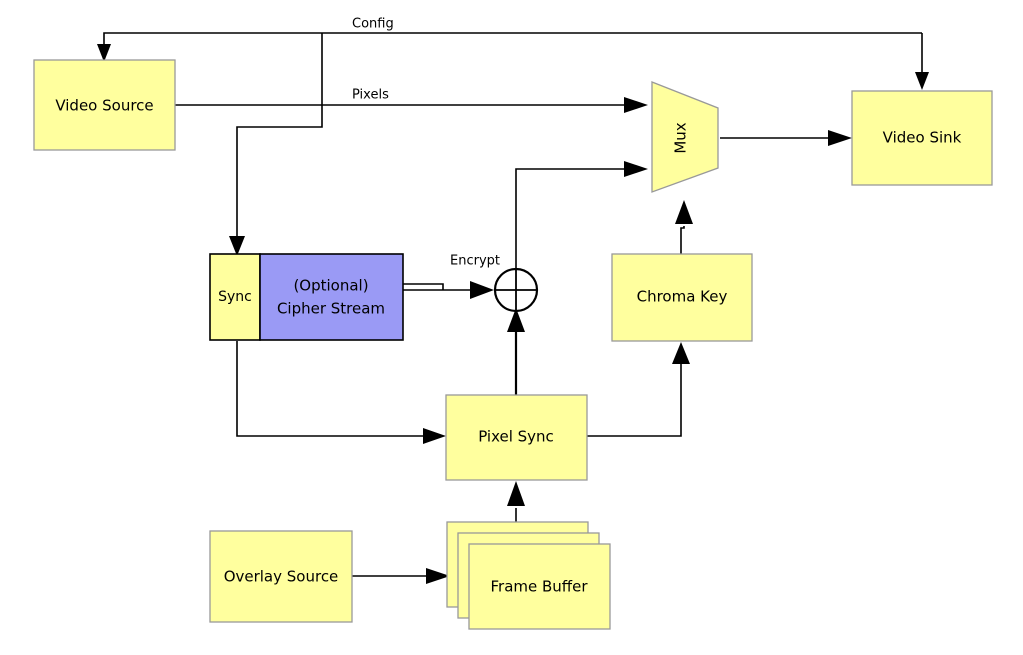 This screenshot has height=655, width=1023. I want to click on node-video-sink: Video Sink, so click(922, 138).